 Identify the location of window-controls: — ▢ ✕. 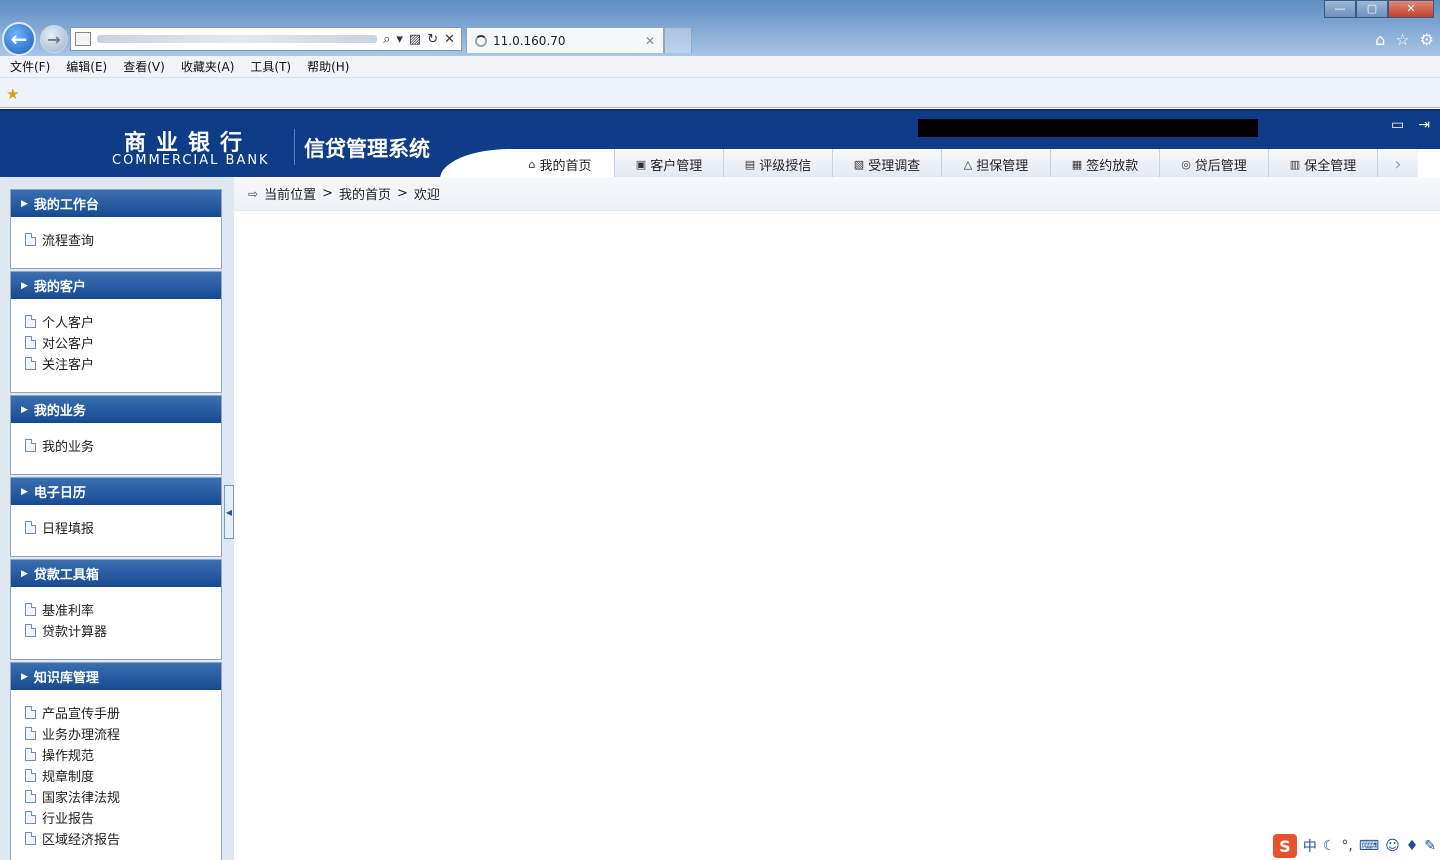
(1379, 9).